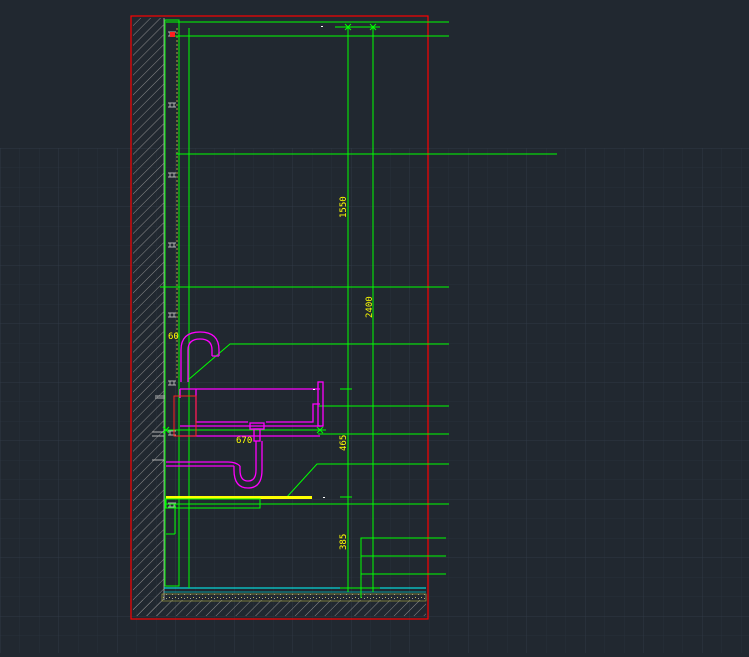 This screenshot has height=657, width=749. Describe the element at coordinates (173, 337) in the screenshot. I see `dim-tap-offset: 60` at that location.